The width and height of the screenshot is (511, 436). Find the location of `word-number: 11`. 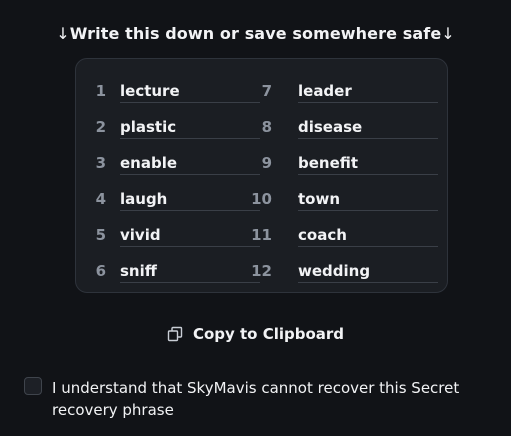

word-number: 11 is located at coordinates (261, 235).